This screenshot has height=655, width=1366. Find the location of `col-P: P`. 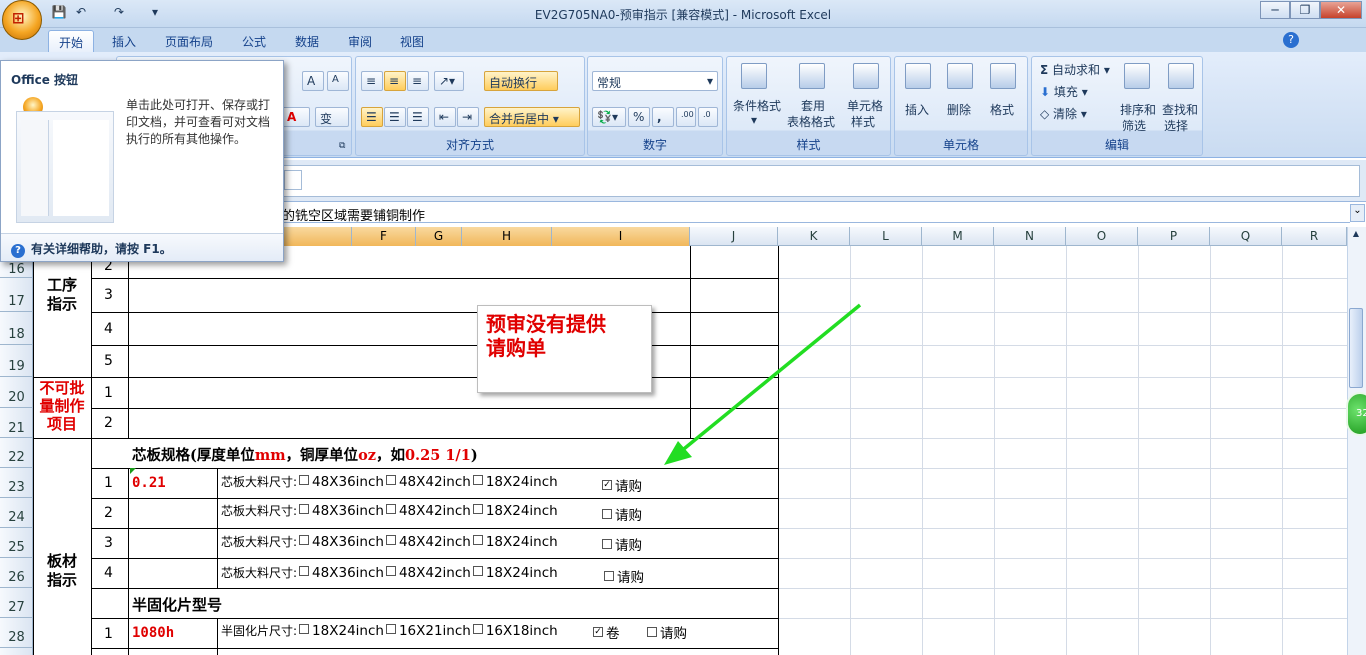

col-P: P is located at coordinates (1174, 236).